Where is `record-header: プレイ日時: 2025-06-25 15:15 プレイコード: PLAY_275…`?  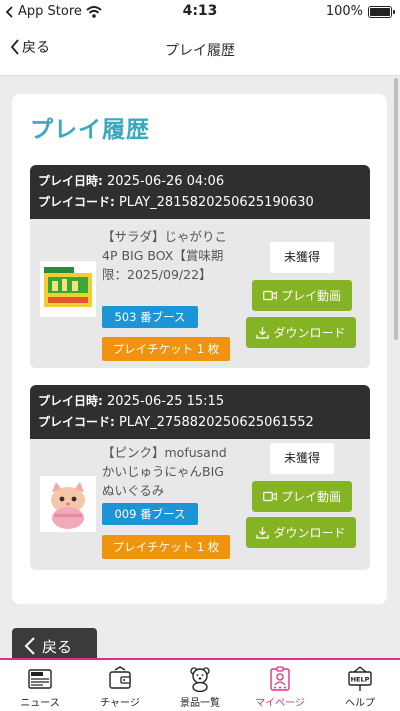
record-header: プレイ日時: 2025-06-25 15:15 プレイコード: PLAY_275… is located at coordinates (200, 412).